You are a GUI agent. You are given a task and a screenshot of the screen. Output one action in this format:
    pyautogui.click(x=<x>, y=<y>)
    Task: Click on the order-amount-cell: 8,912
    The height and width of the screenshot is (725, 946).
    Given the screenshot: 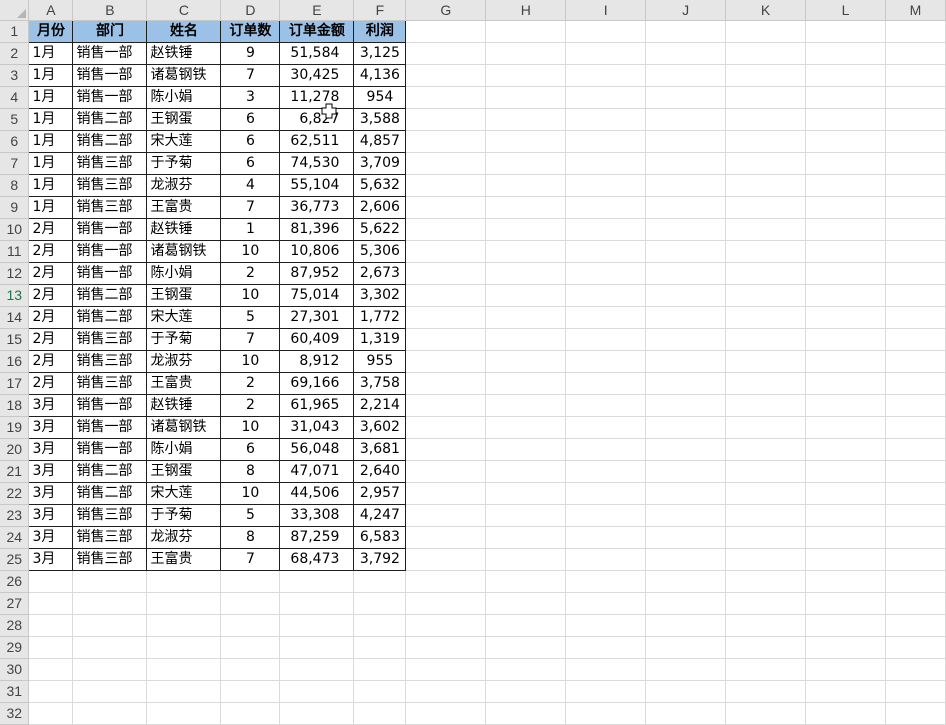 What is the action you would take?
    pyautogui.click(x=317, y=361)
    